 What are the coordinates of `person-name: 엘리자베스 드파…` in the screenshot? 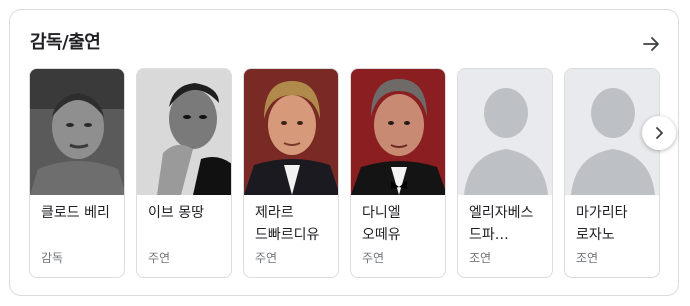 It's located at (501, 224).